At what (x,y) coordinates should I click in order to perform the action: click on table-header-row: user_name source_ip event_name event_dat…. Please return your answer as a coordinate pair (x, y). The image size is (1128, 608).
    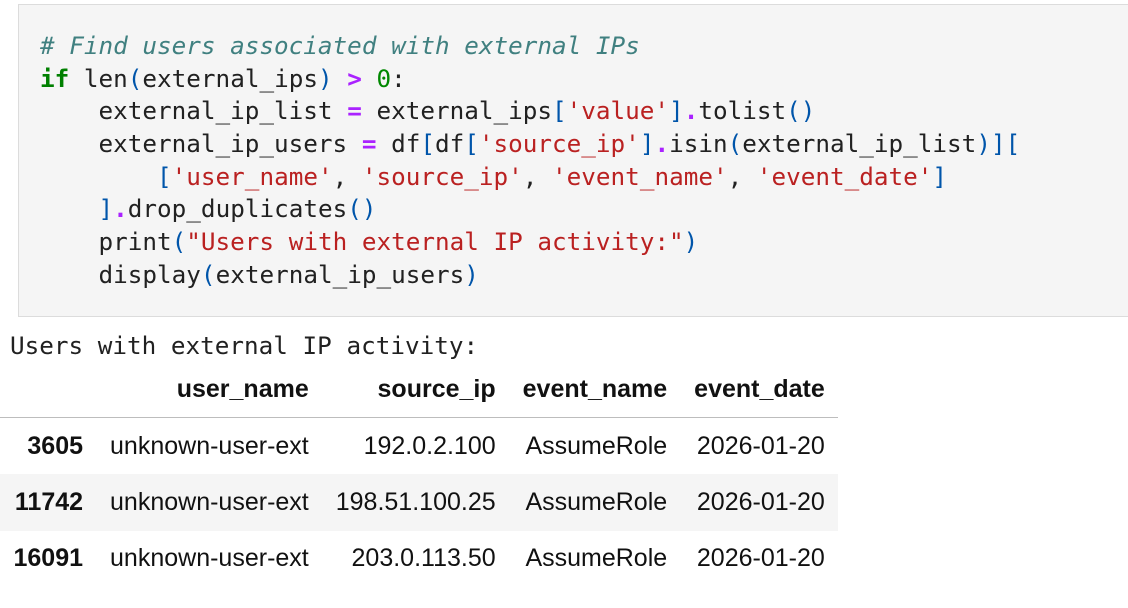
    Looking at the image, I should click on (419, 390).